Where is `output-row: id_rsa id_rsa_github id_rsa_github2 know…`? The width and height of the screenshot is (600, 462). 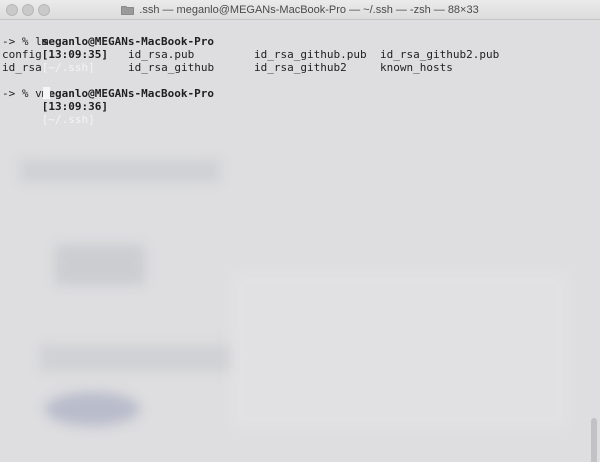
output-row: id_rsa id_rsa_github id_rsa_github2 know… is located at coordinates (254, 67).